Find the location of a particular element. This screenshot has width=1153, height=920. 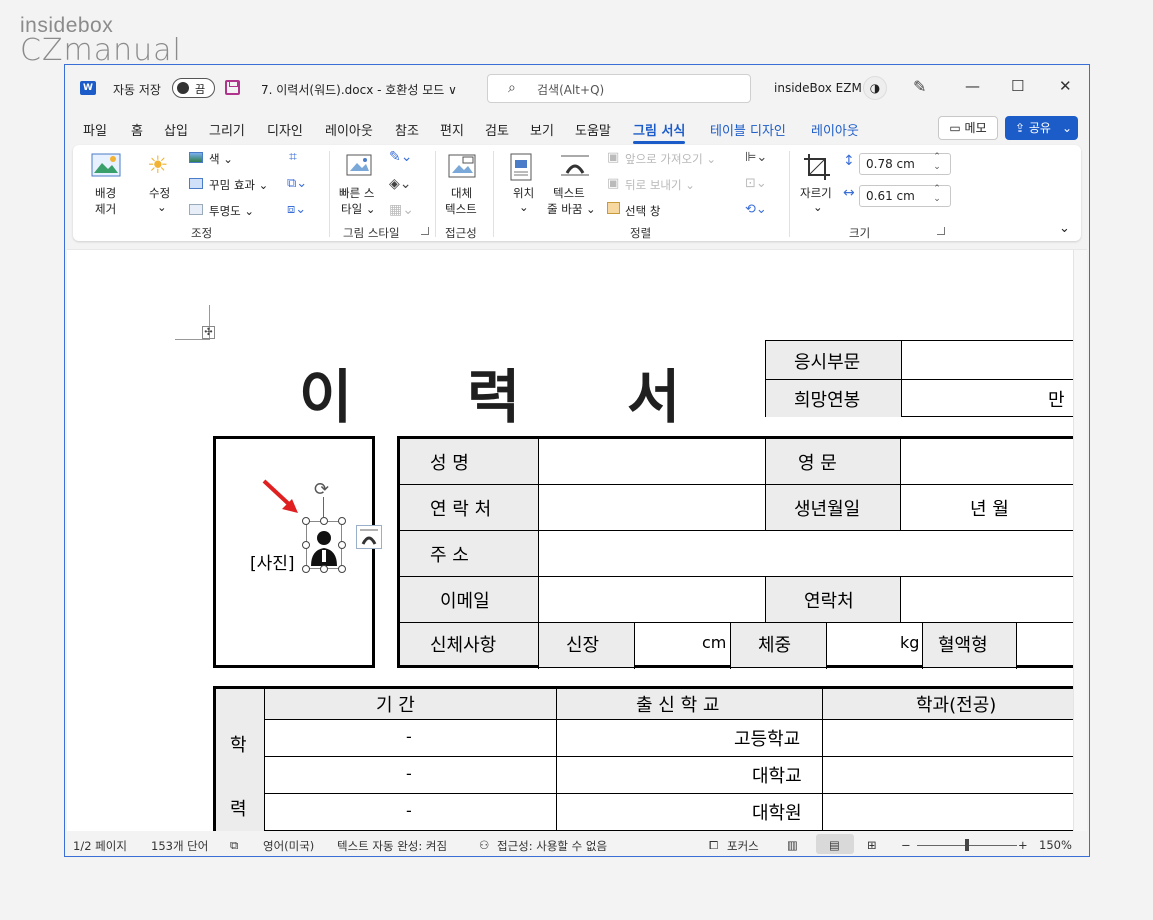

align-icon: ⊫⌄ is located at coordinates (756, 157).